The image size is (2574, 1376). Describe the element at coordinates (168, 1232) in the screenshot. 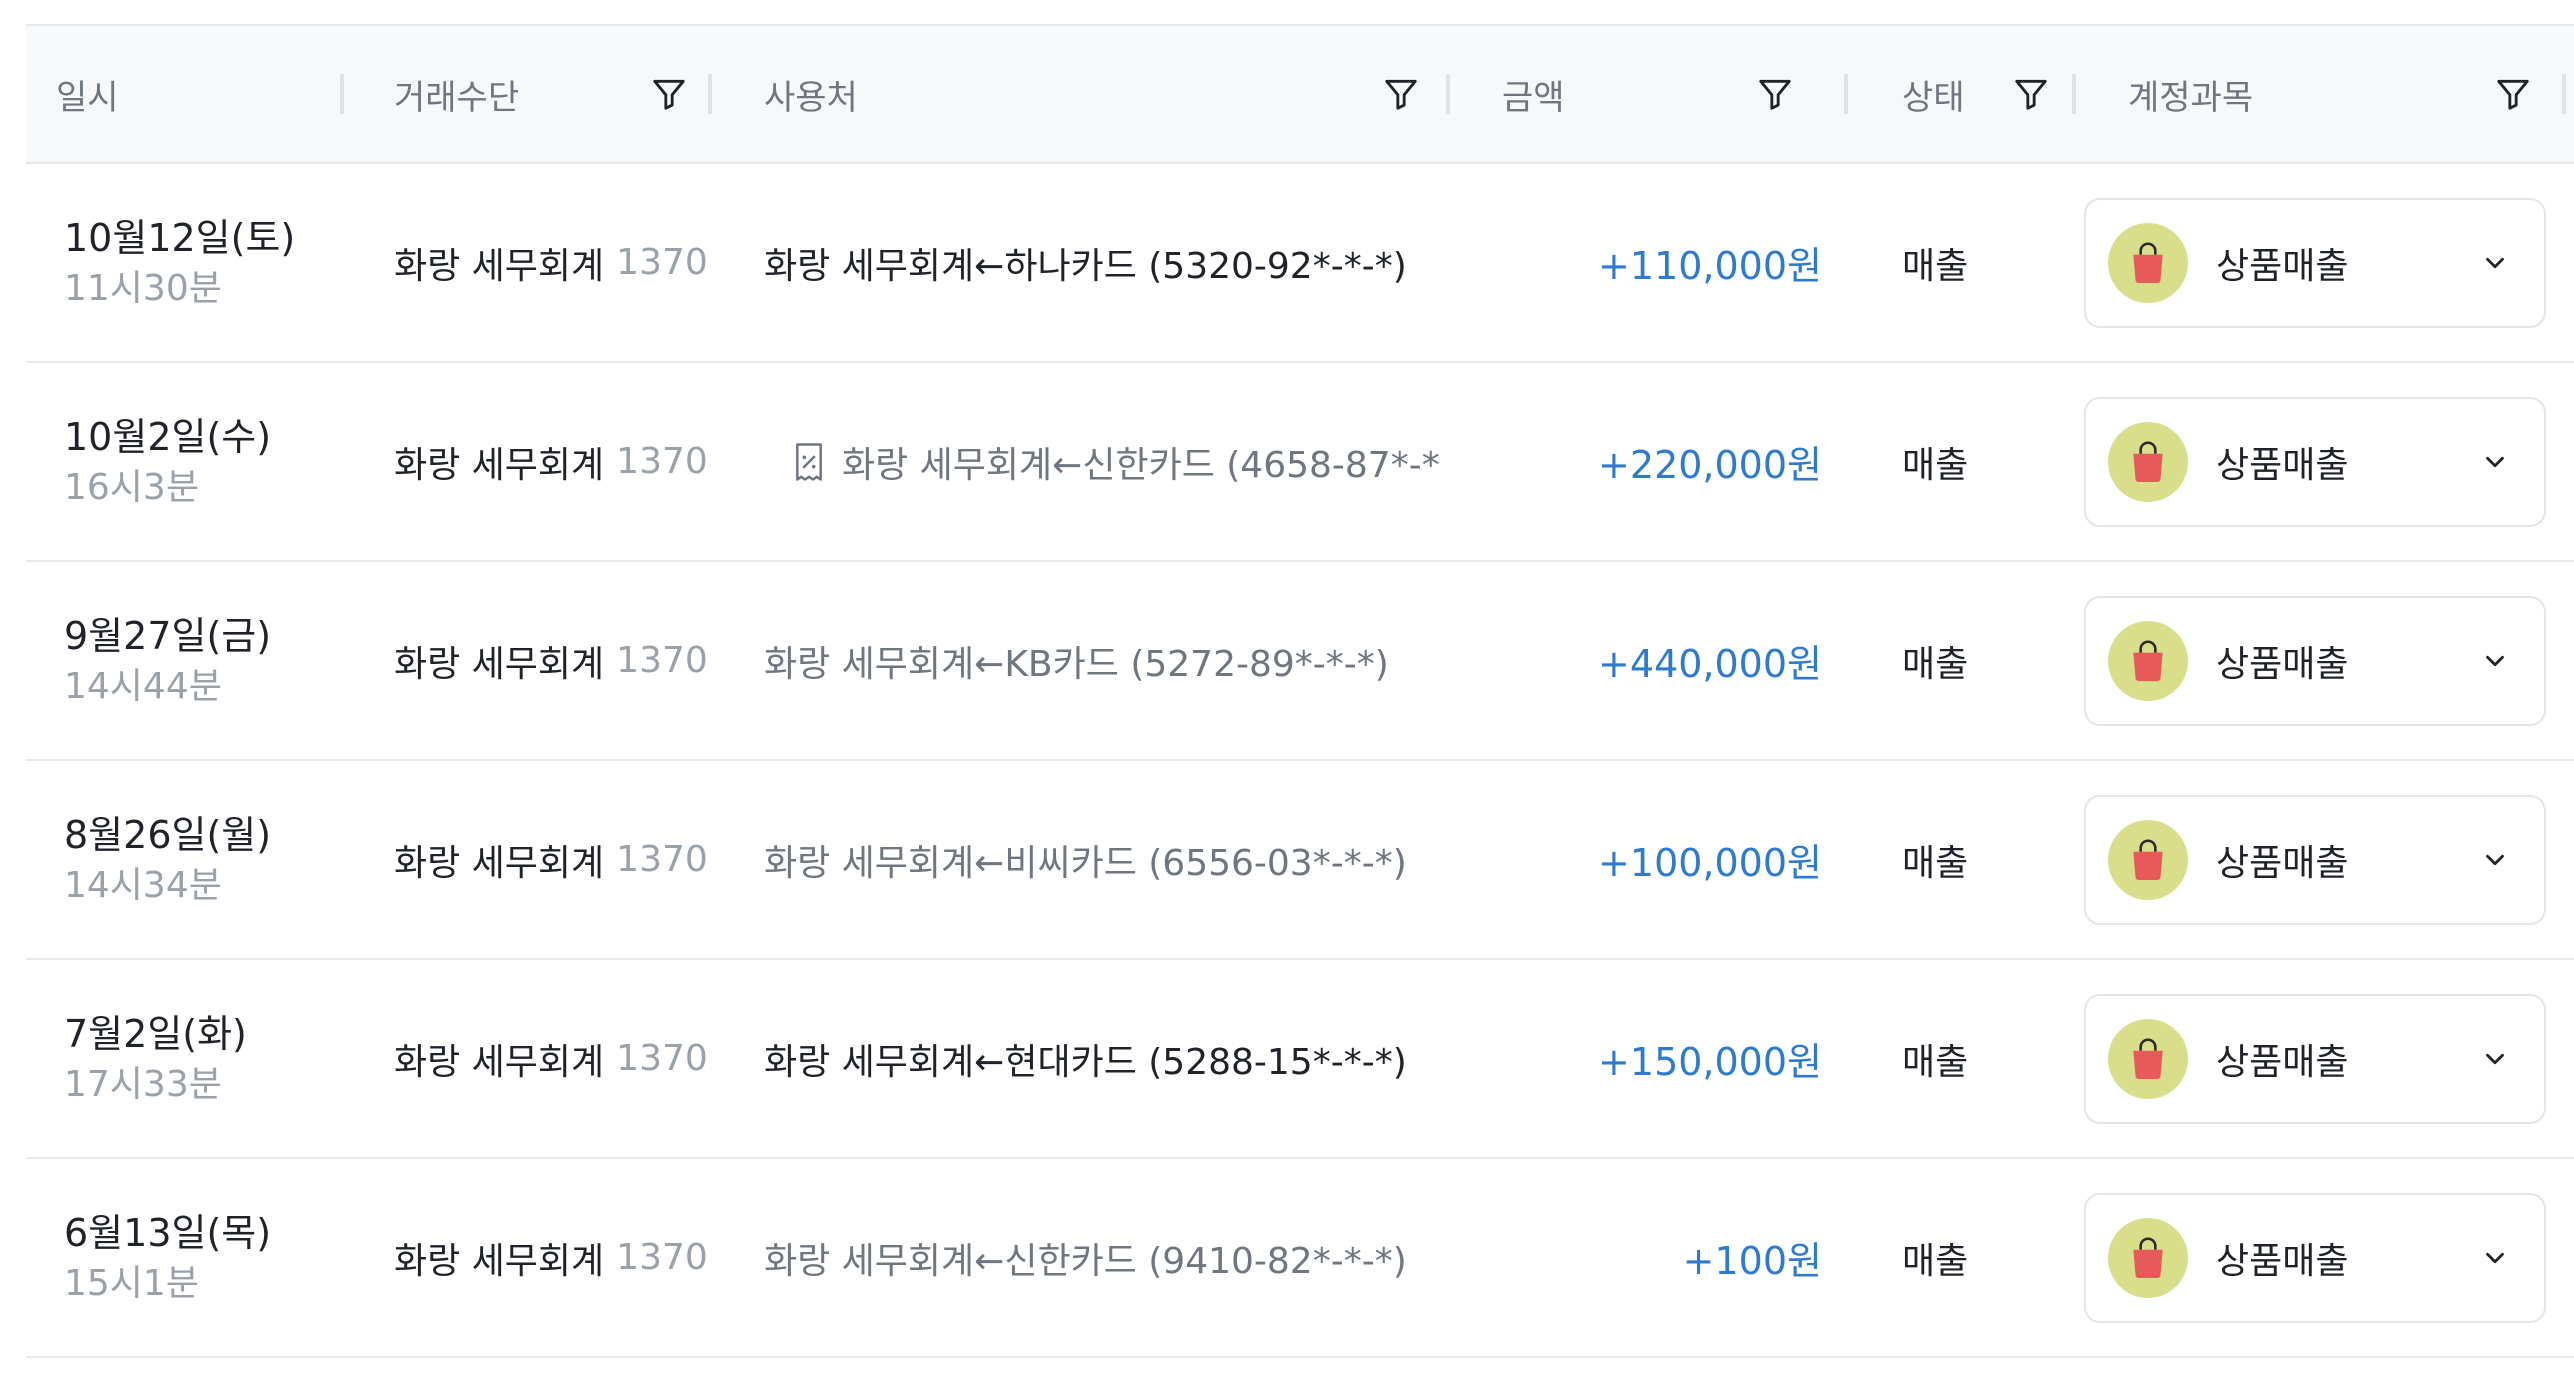

I see `transaction-date: 6월13일(목)` at that location.